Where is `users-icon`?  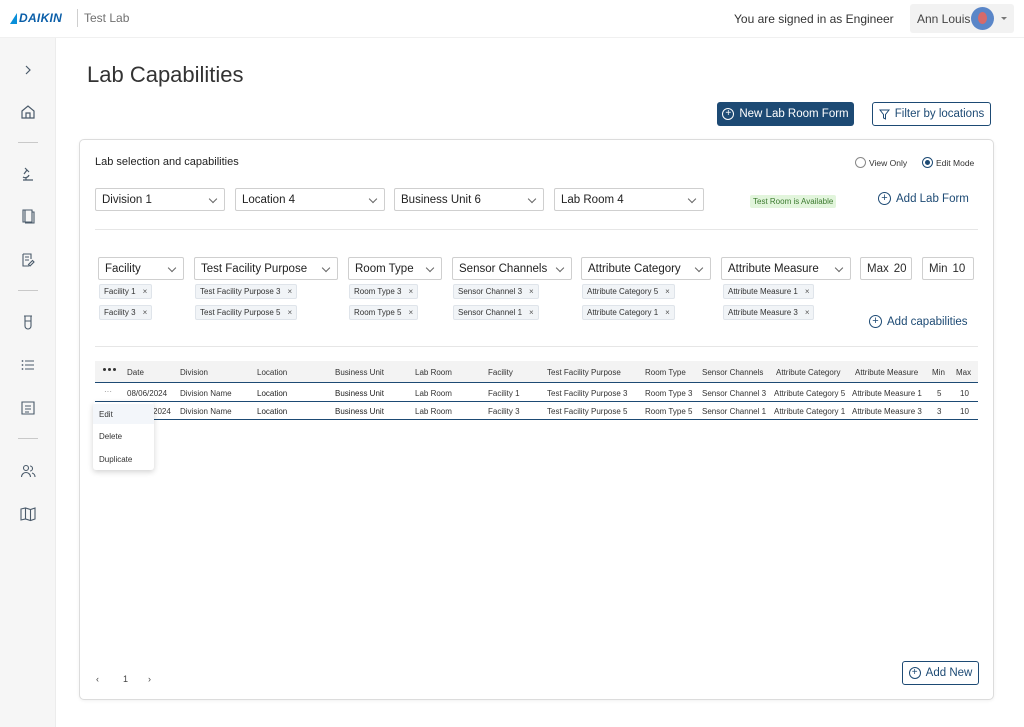 users-icon is located at coordinates (28, 471).